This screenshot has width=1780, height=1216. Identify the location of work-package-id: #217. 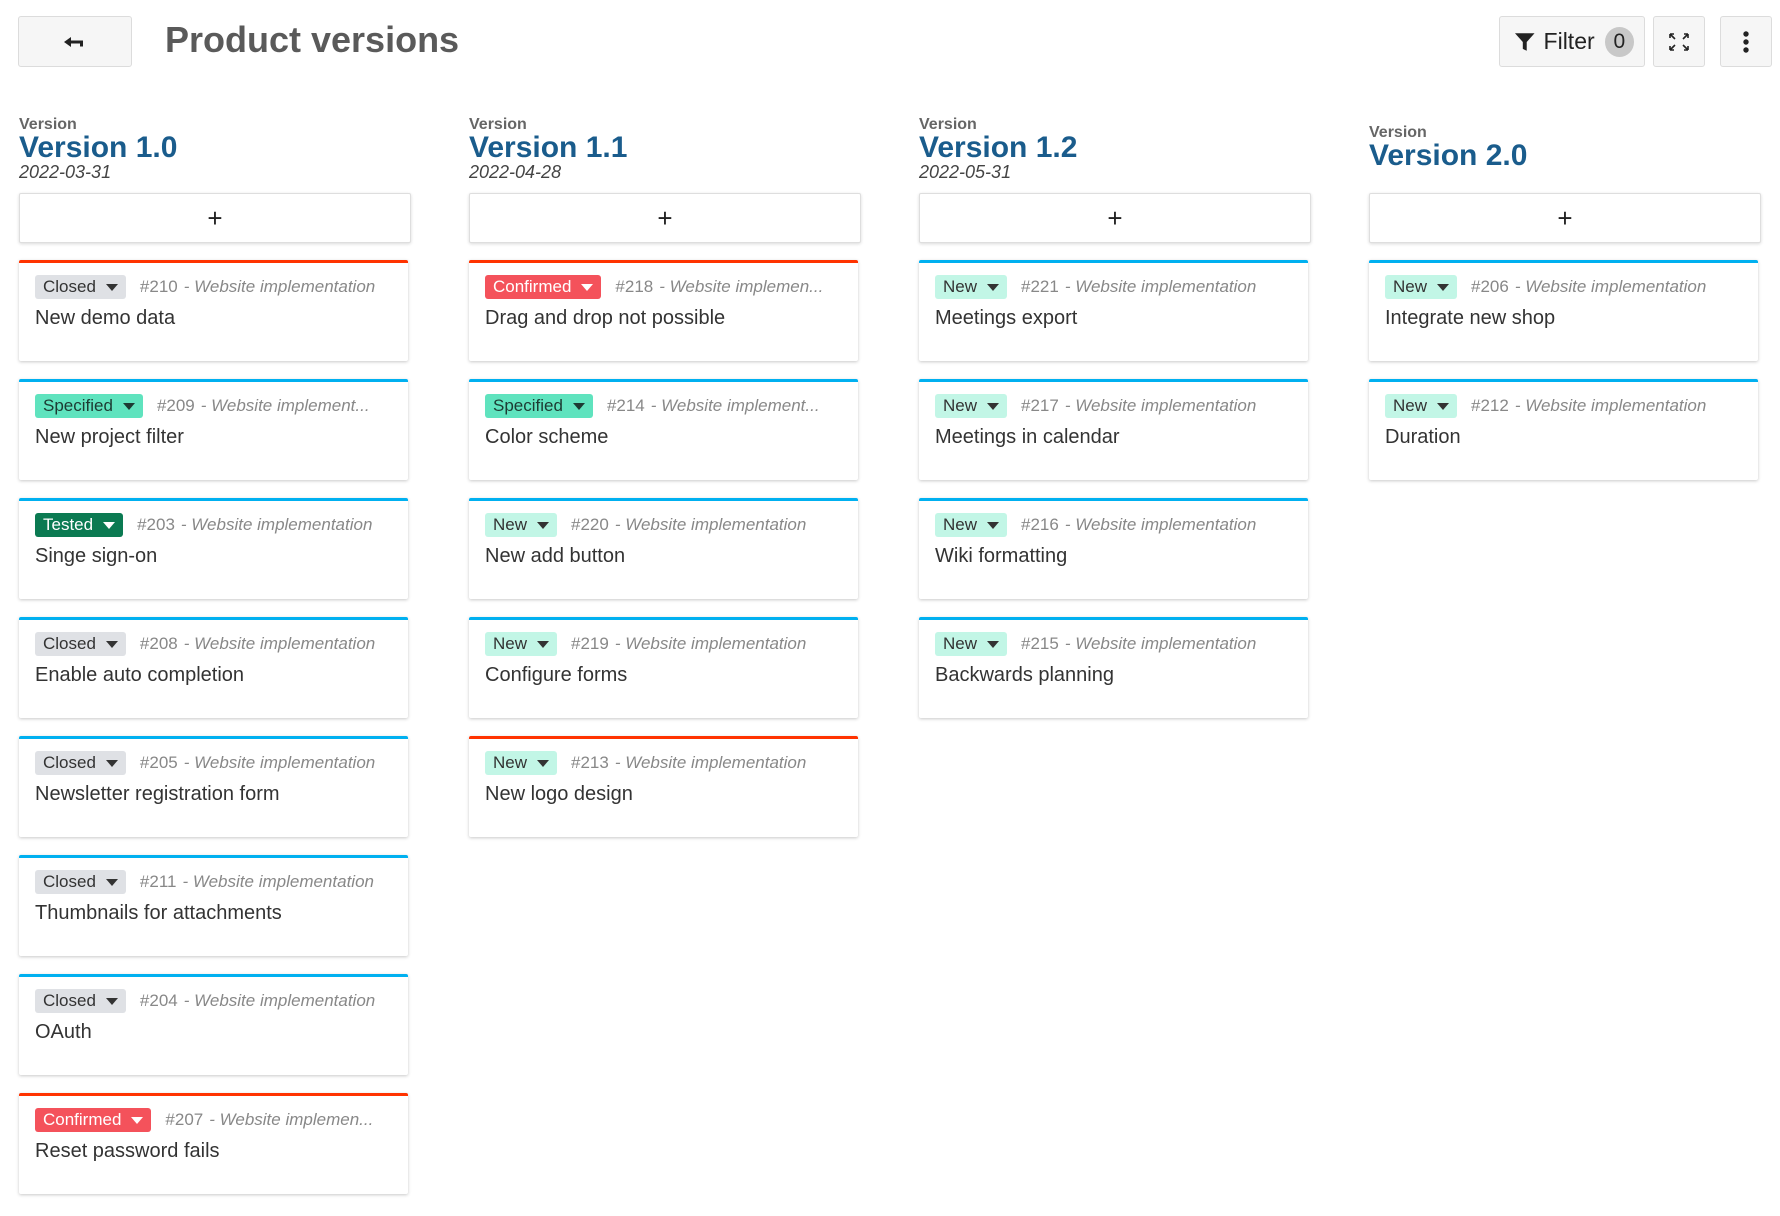
(1040, 406).